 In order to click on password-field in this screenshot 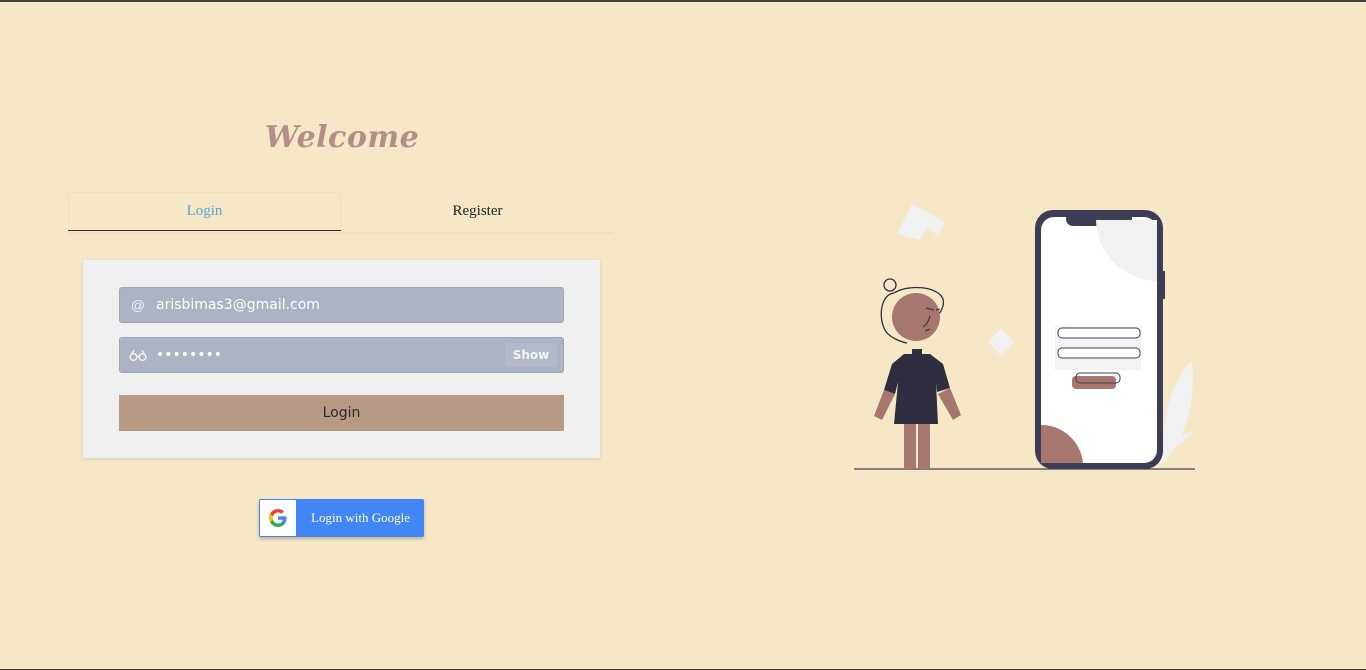, I will do `click(326, 355)`.